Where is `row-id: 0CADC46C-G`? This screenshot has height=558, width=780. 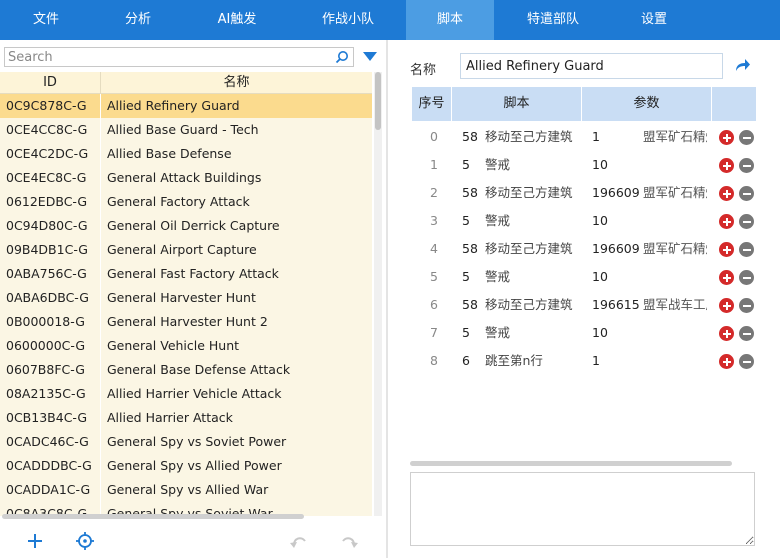
row-id: 0CADC46C-G is located at coordinates (50, 442).